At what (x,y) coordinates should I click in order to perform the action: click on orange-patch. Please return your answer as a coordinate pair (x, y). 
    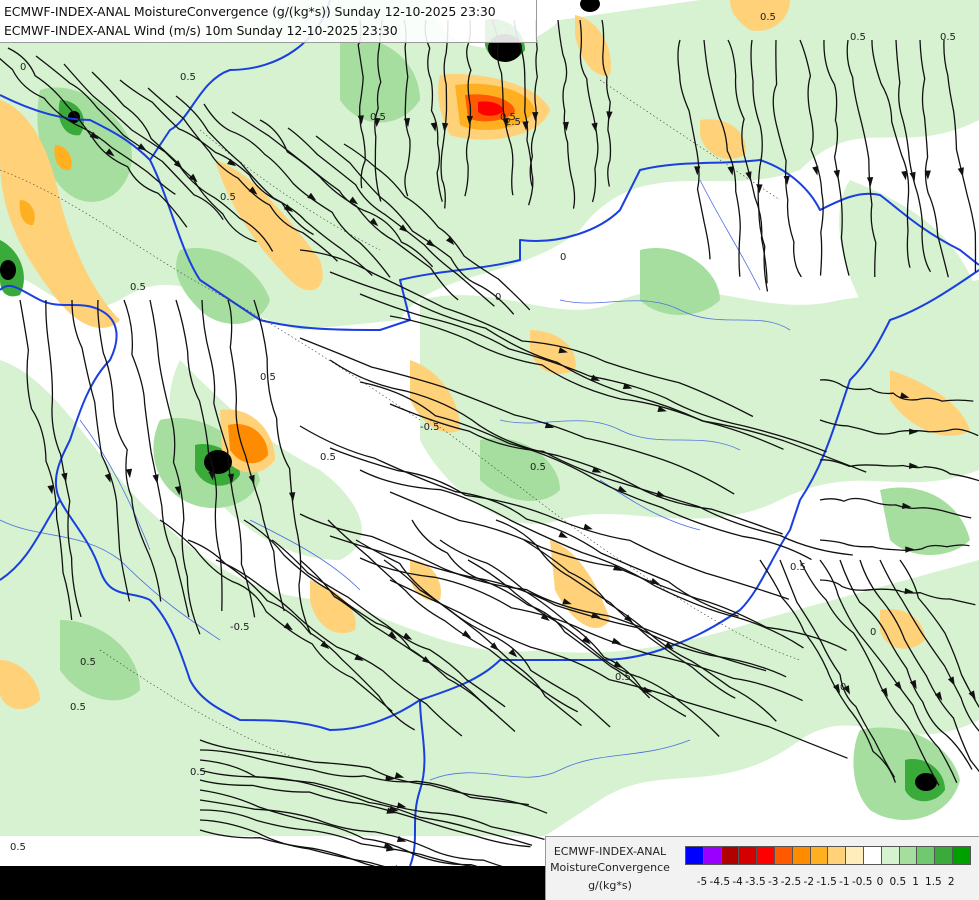
    Looking at the image, I should click on (425, 580).